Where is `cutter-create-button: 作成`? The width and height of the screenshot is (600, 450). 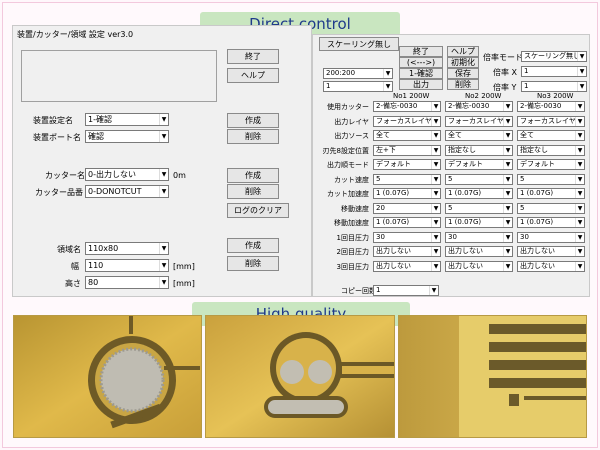
cutter-create-button: 作成 is located at coordinates (253, 175).